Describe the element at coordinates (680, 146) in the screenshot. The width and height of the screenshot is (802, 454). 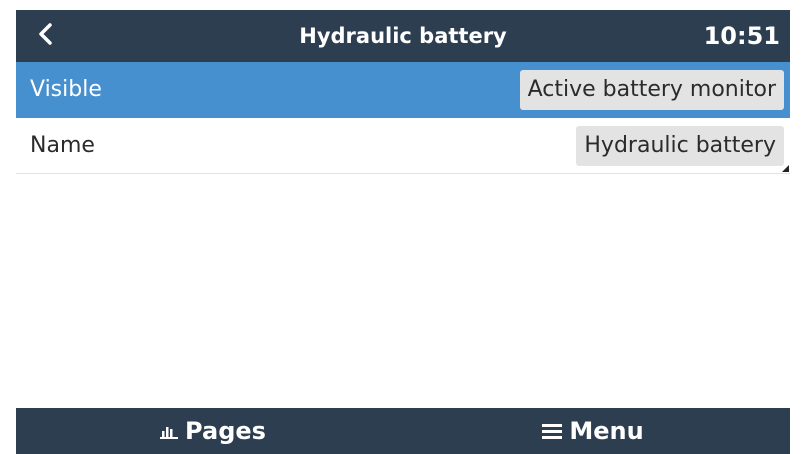
I see `setting-value: Hydraulic battery` at that location.